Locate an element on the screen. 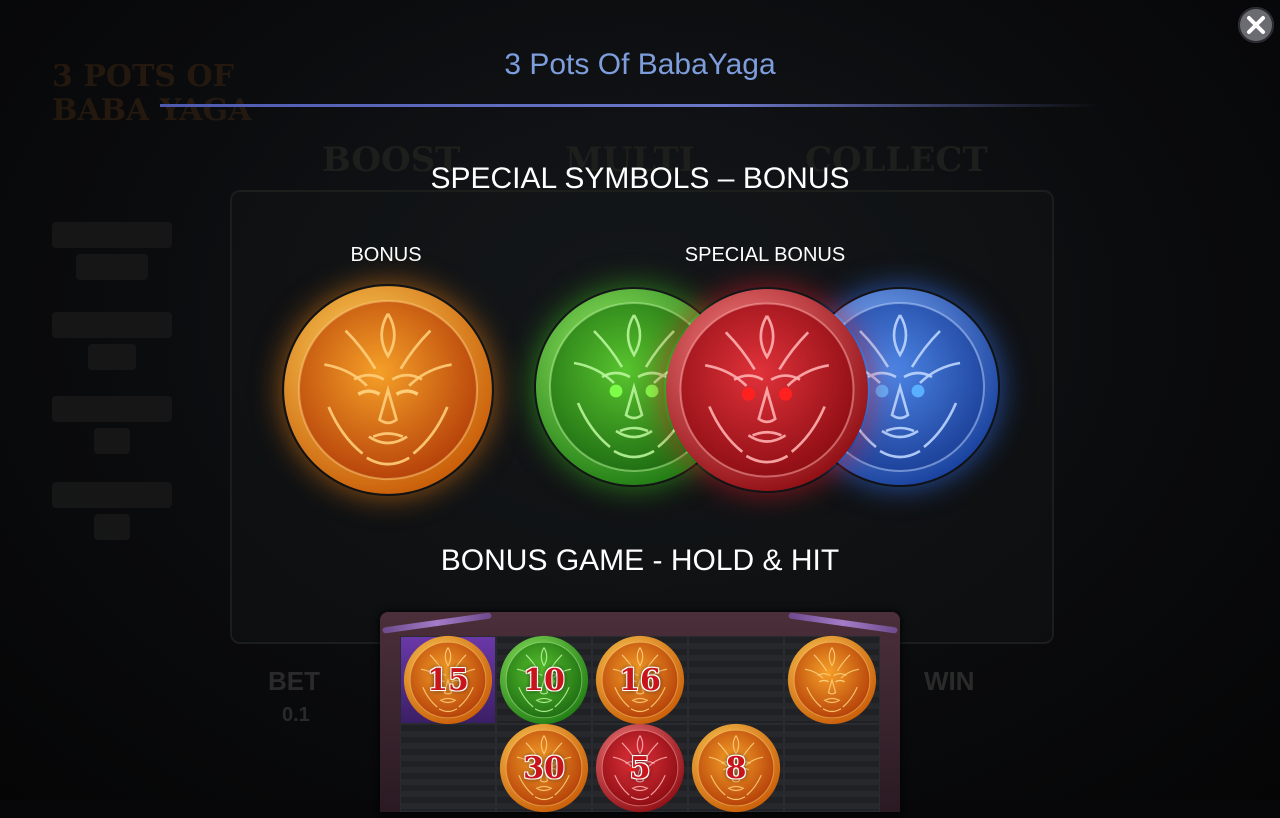 Image resolution: width=1280 pixels, height=818 pixels. bonus-orange-coin is located at coordinates (388, 390).